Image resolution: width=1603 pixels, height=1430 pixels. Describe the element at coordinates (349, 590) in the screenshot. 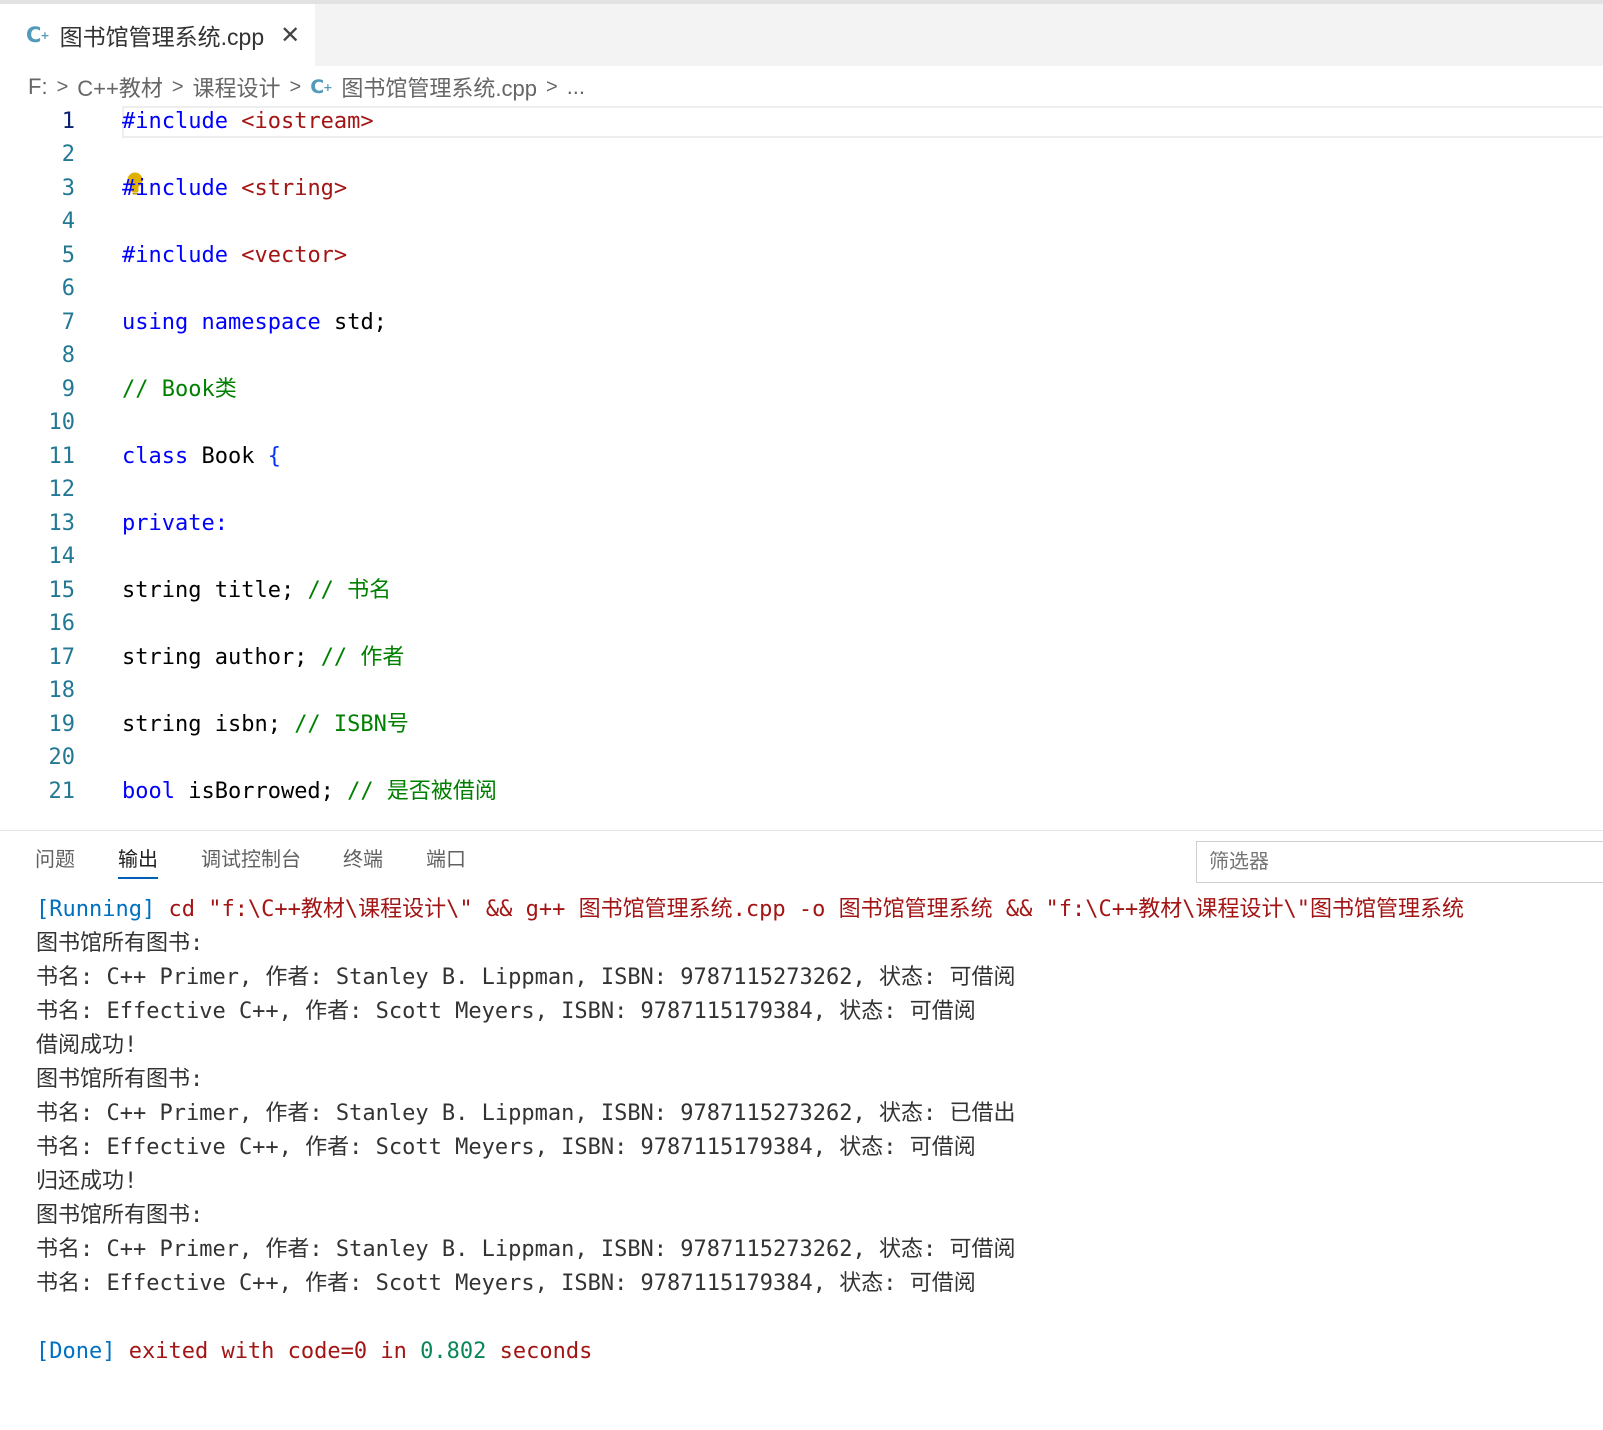

I see `comment-token: // 书名` at that location.